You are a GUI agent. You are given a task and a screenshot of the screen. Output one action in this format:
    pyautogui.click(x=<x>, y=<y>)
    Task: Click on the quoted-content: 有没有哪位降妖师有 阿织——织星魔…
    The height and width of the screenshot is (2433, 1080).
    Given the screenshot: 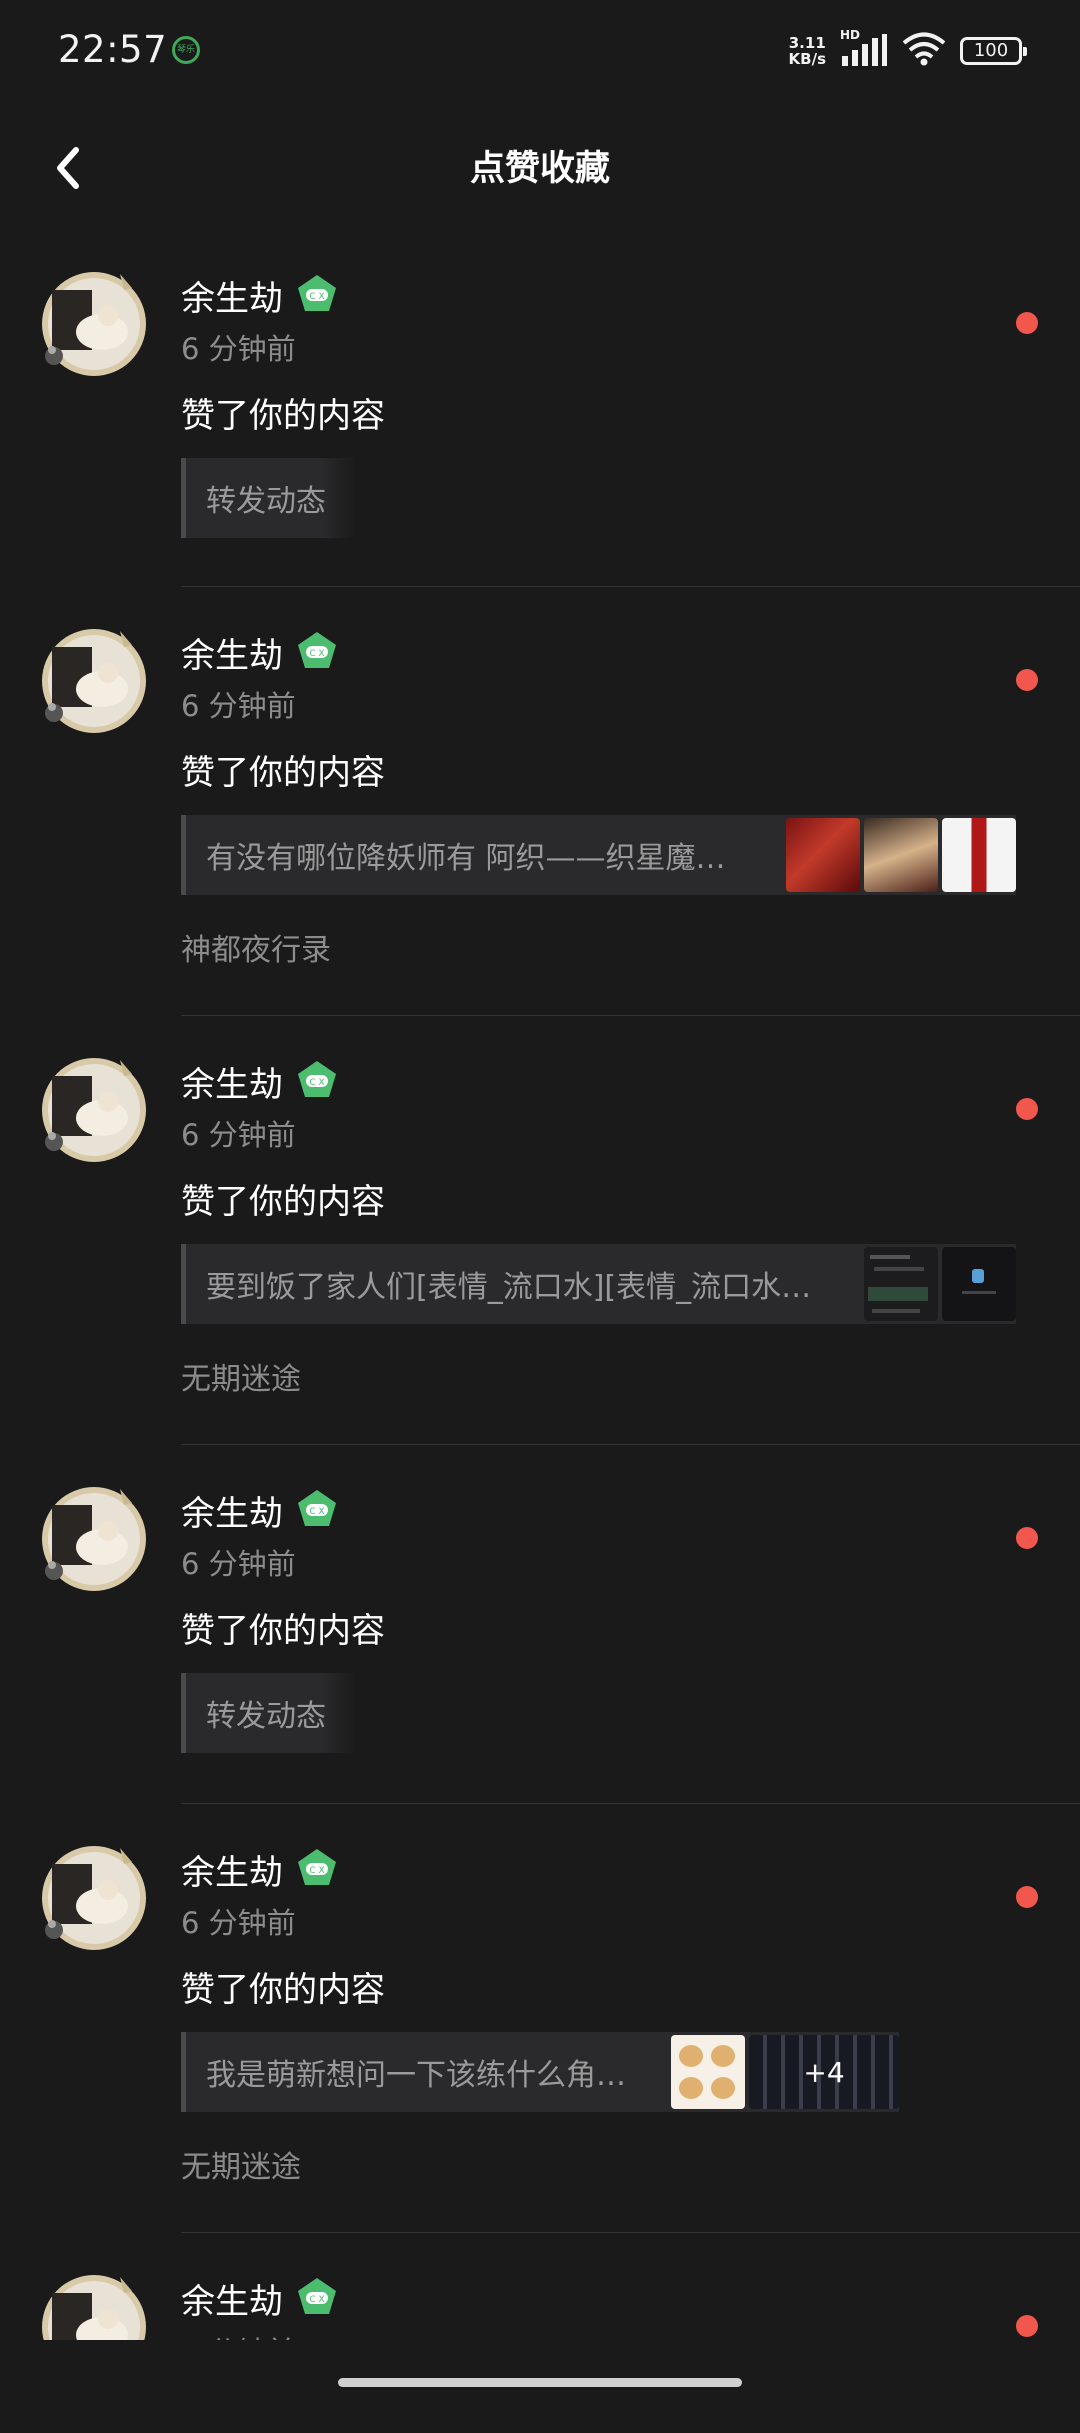 What is the action you would take?
    pyautogui.click(x=598, y=855)
    